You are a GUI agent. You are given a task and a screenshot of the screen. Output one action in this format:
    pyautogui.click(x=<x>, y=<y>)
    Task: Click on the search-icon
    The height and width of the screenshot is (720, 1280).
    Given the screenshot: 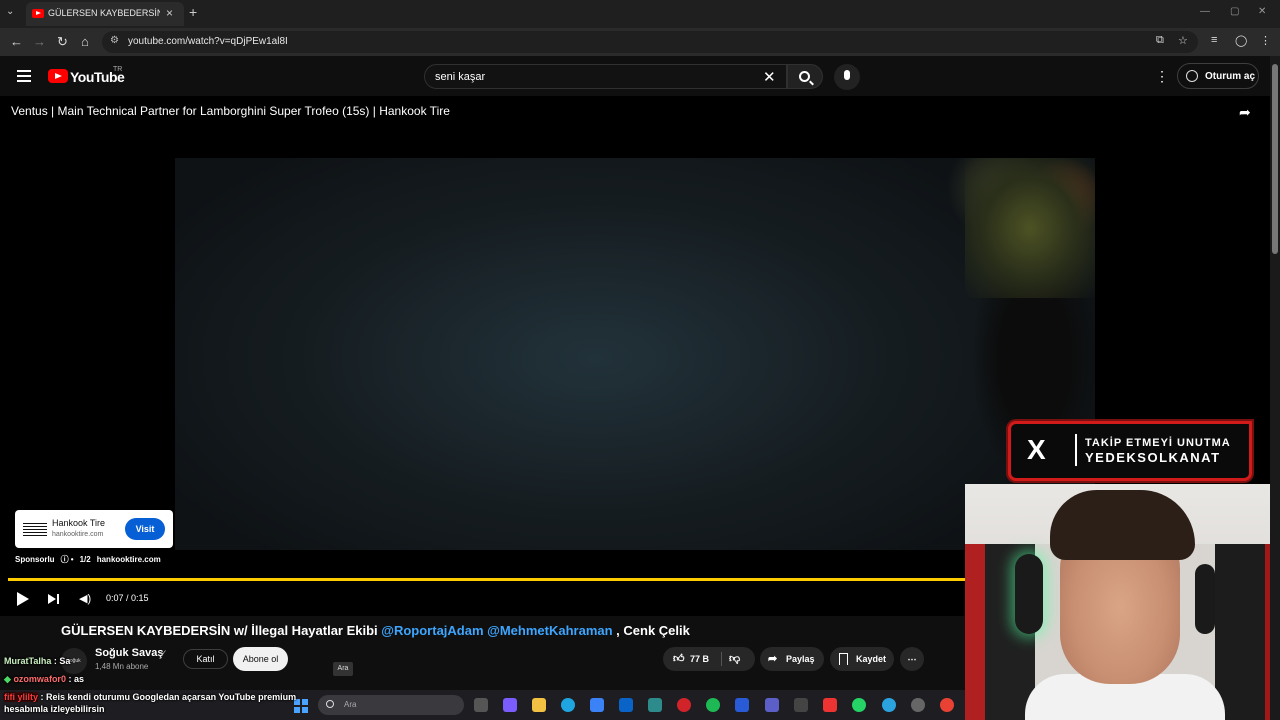 What is the action you would take?
    pyautogui.click(x=330, y=704)
    